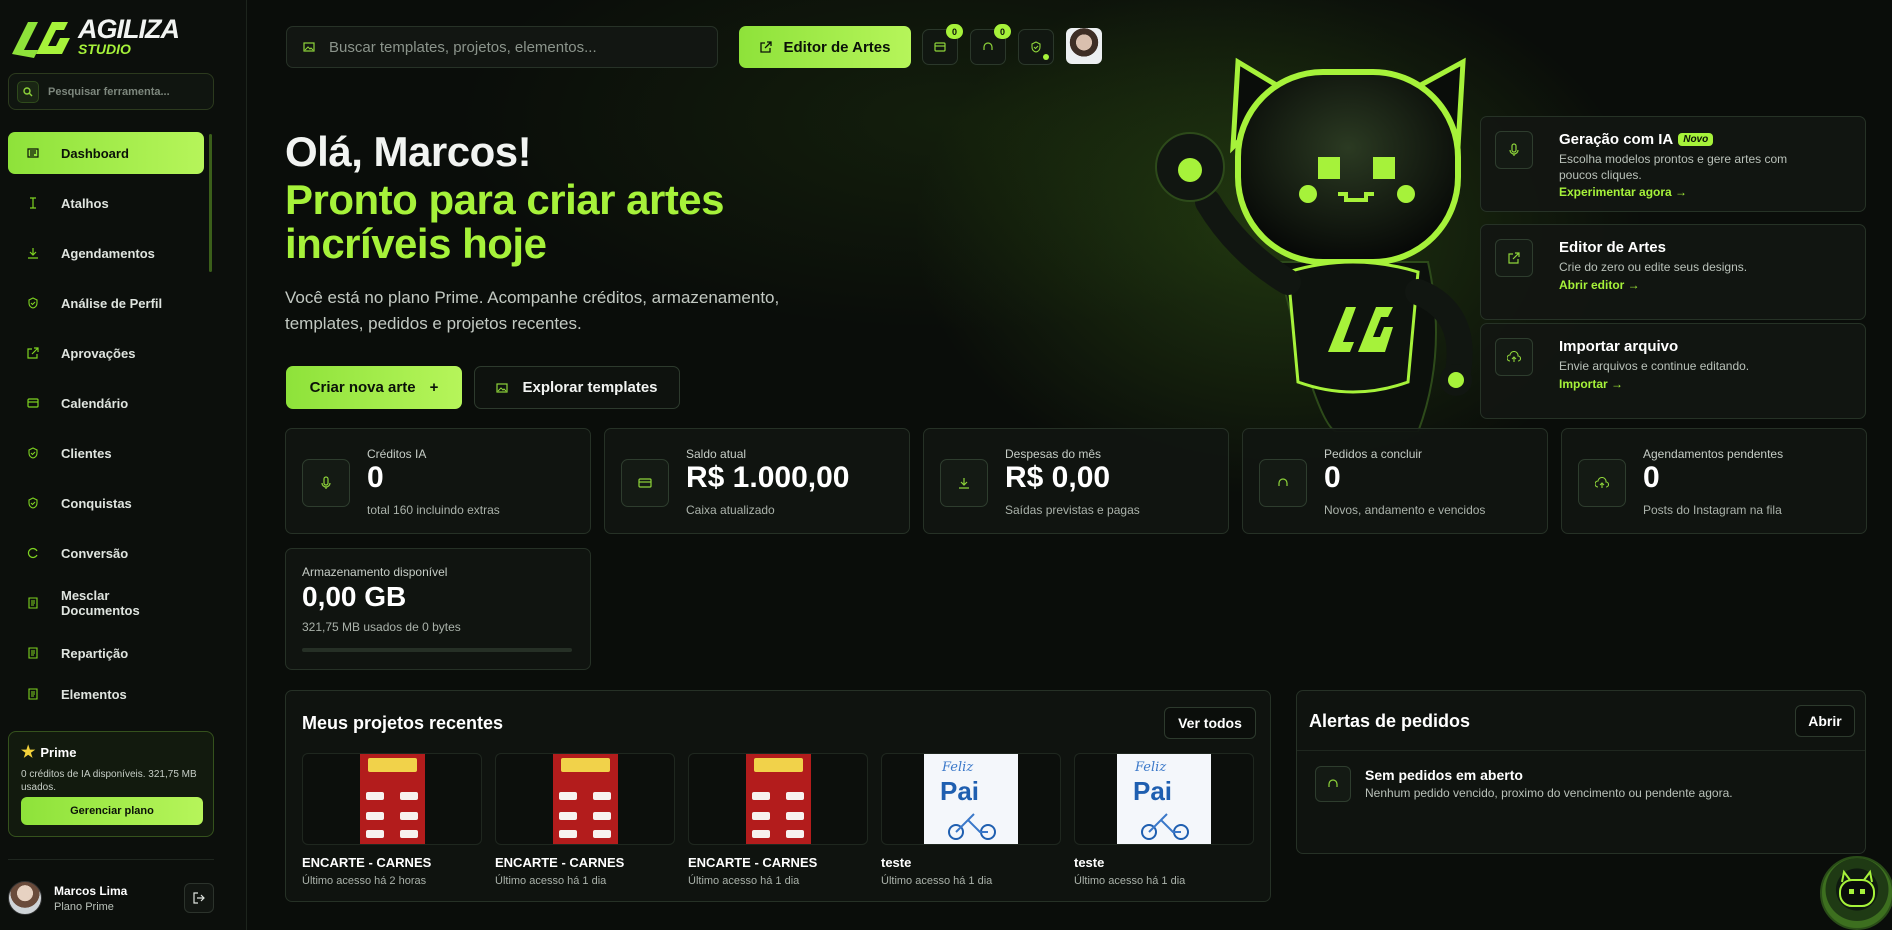 Image resolution: width=1892 pixels, height=930 pixels. What do you see at coordinates (94, 694) in the screenshot?
I see `sidebar-item-label: Elementos` at bounding box center [94, 694].